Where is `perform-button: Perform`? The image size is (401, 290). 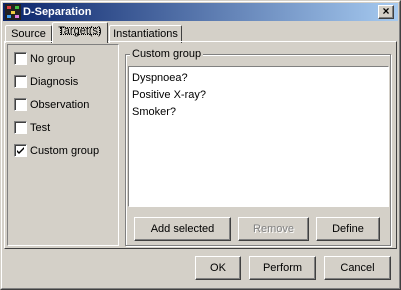 perform-button: Perform is located at coordinates (282, 268).